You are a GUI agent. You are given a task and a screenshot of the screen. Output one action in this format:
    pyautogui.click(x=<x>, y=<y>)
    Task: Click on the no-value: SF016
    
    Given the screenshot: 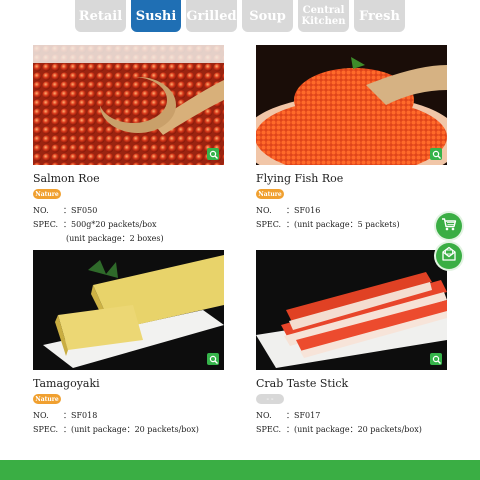 What is the action you would take?
    pyautogui.click(x=307, y=210)
    